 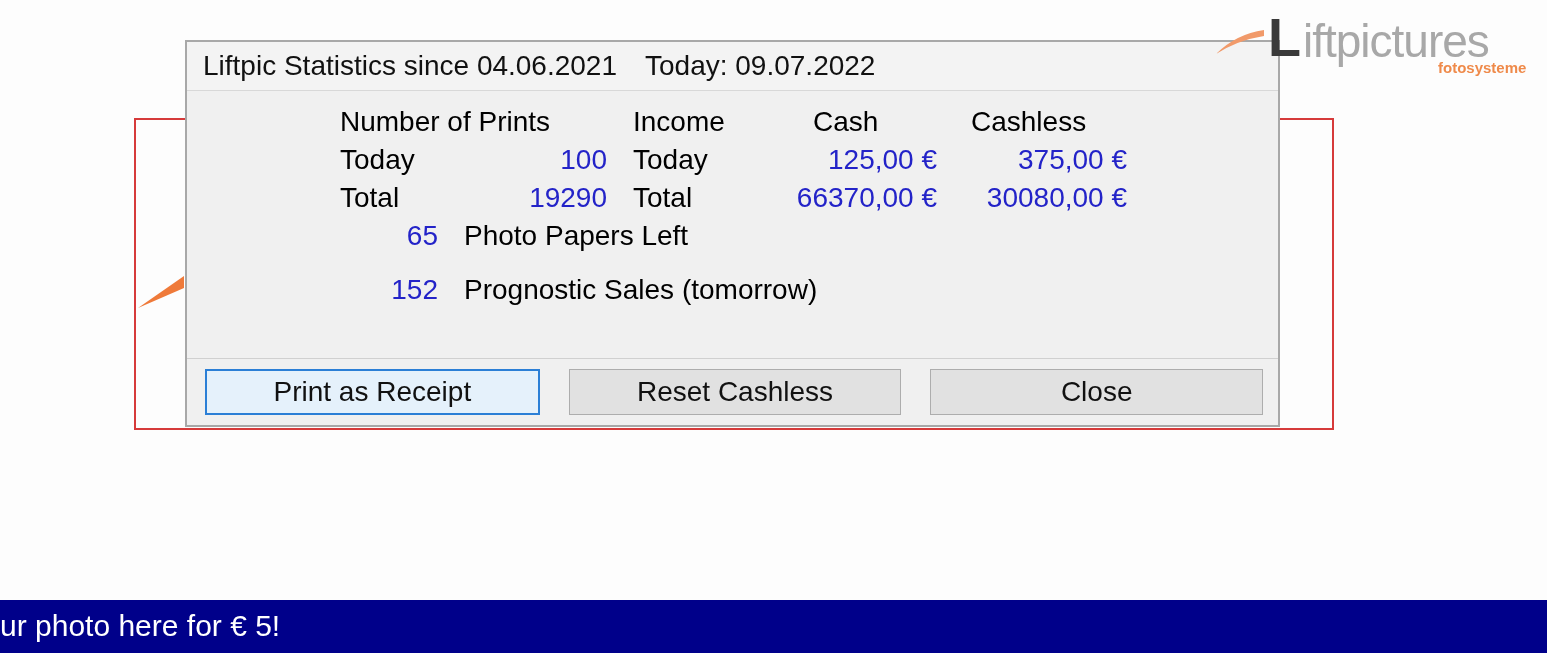 What do you see at coordinates (760, 66) in the screenshot?
I see `today-date: Today: 09.07.2022` at bounding box center [760, 66].